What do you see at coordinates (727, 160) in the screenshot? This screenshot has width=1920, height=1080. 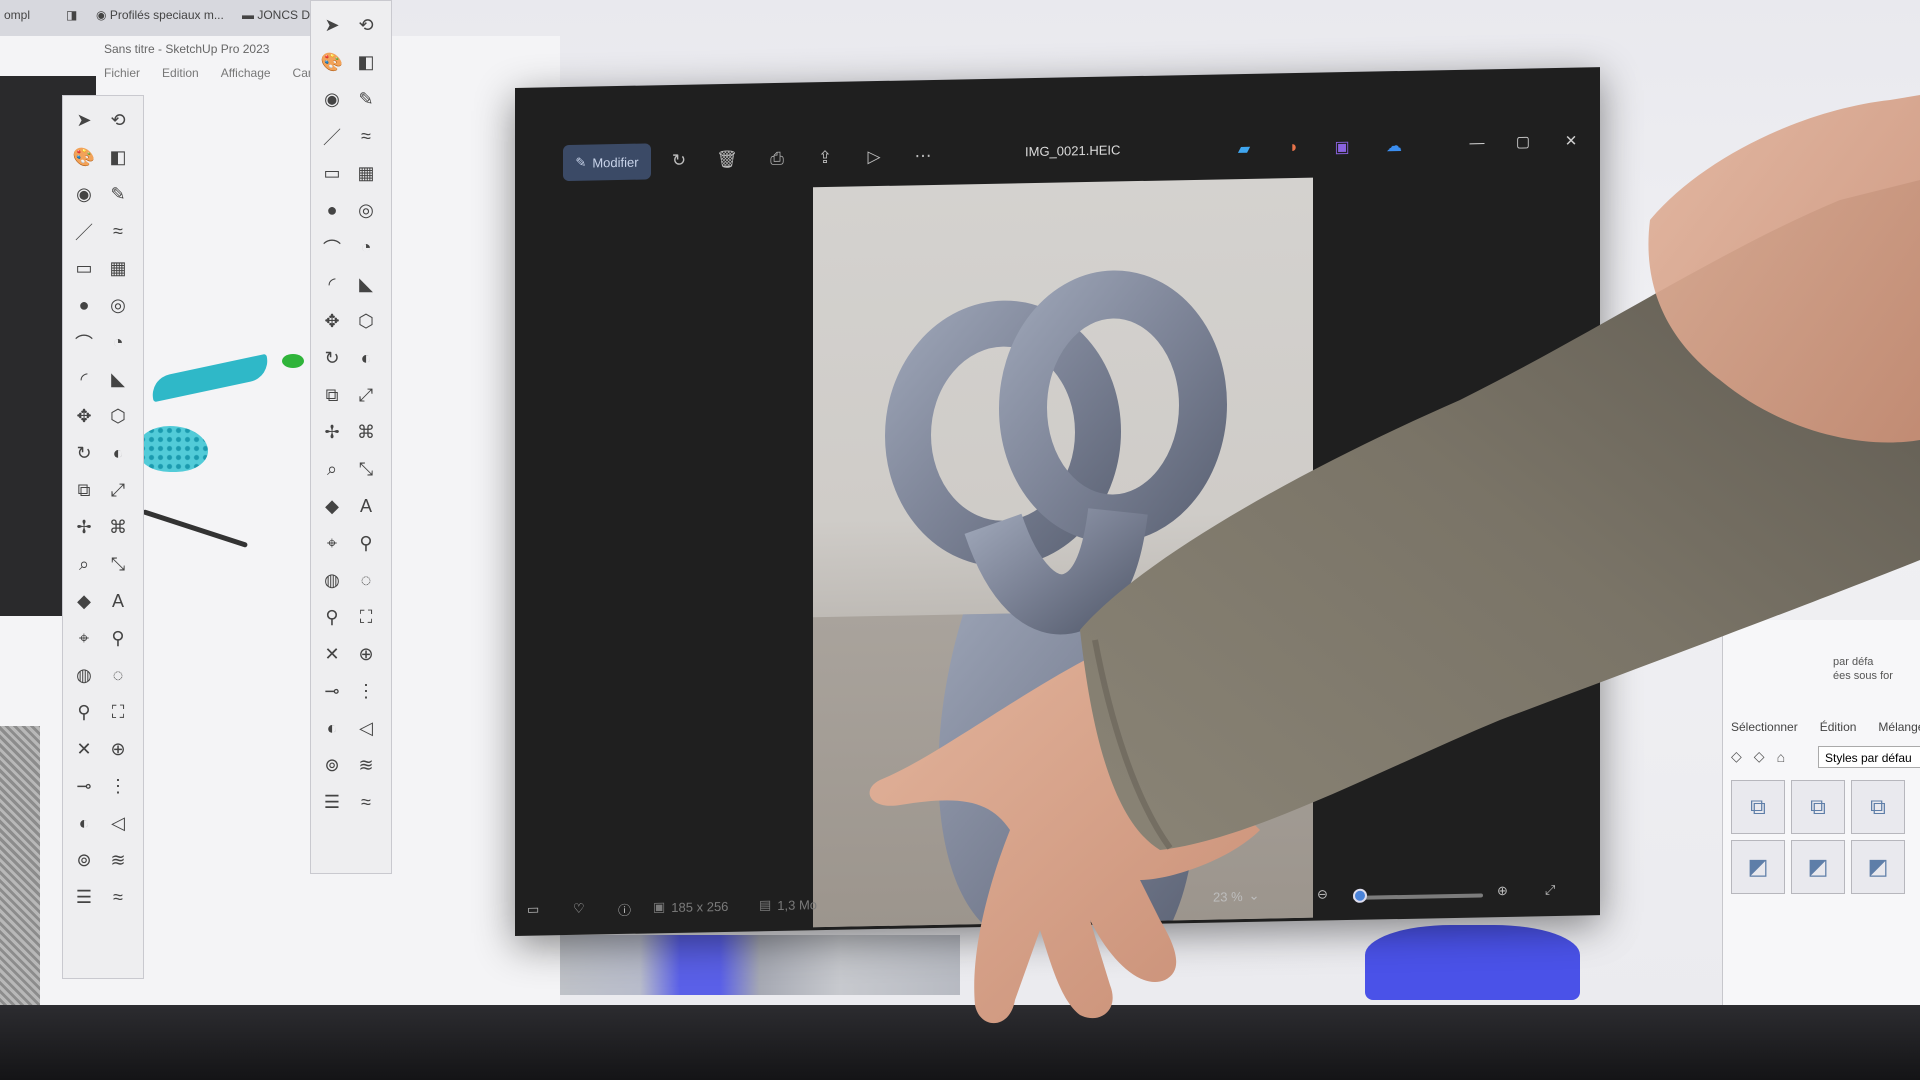 I see `delete-icon: 🗑` at bounding box center [727, 160].